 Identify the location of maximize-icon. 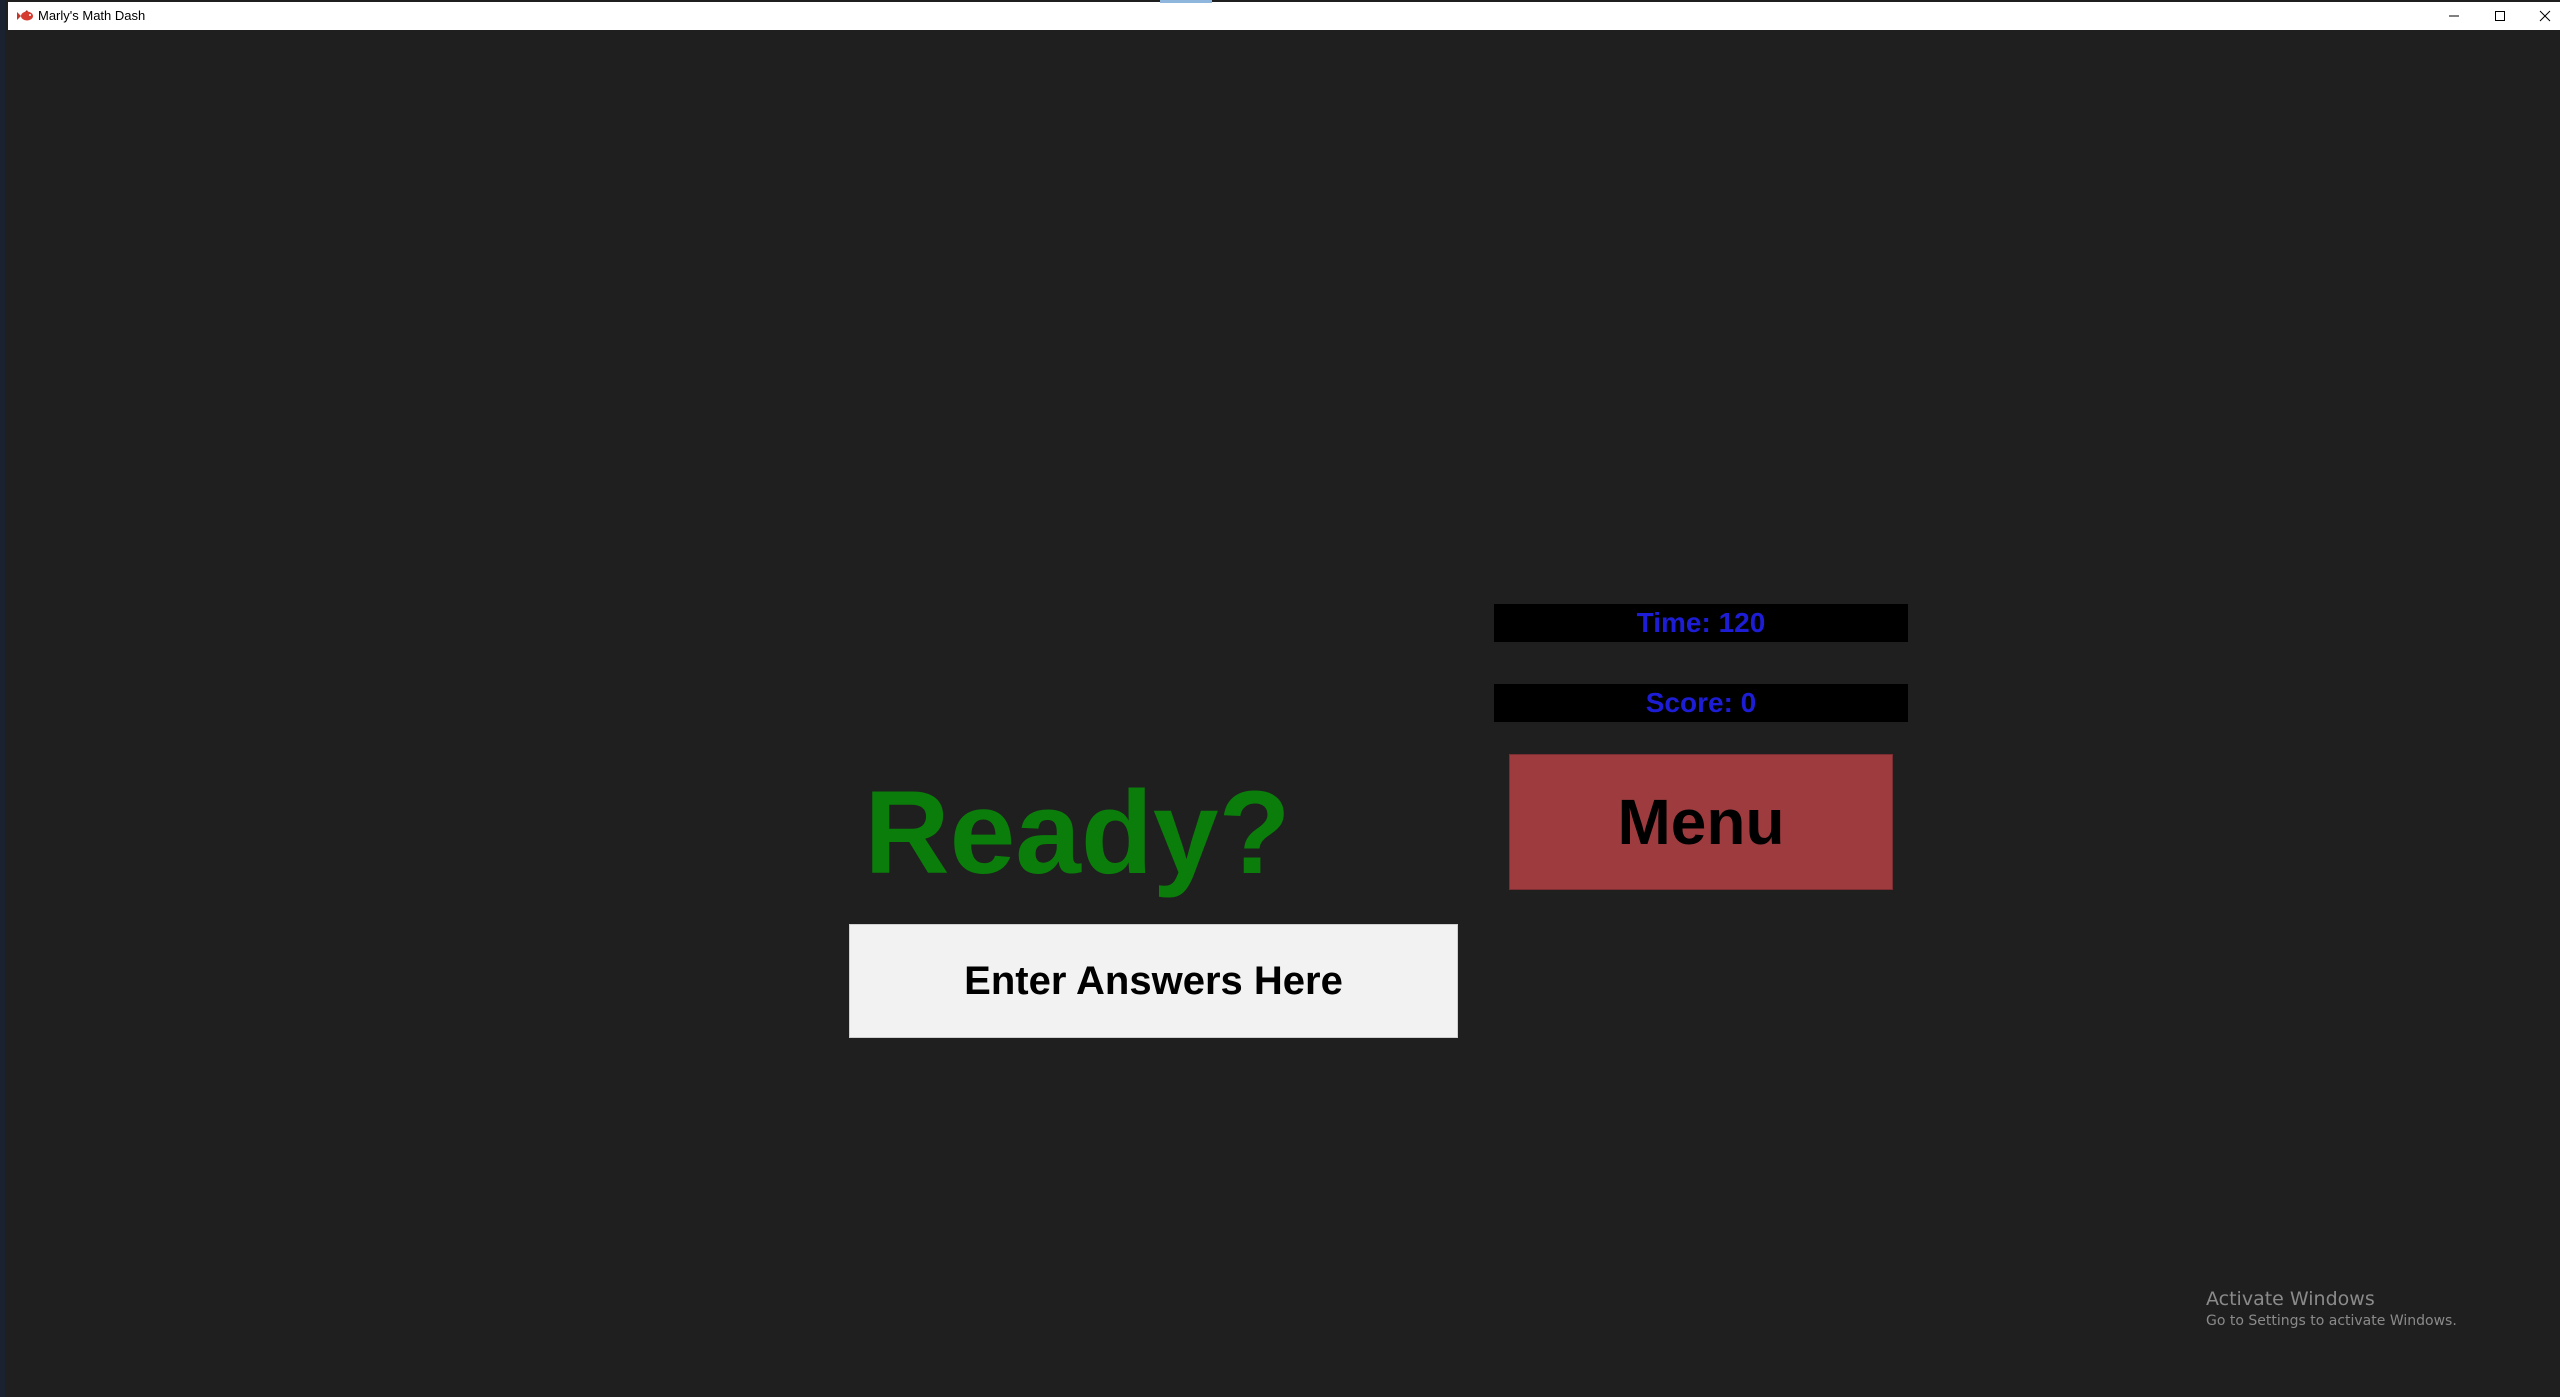
(2500, 16).